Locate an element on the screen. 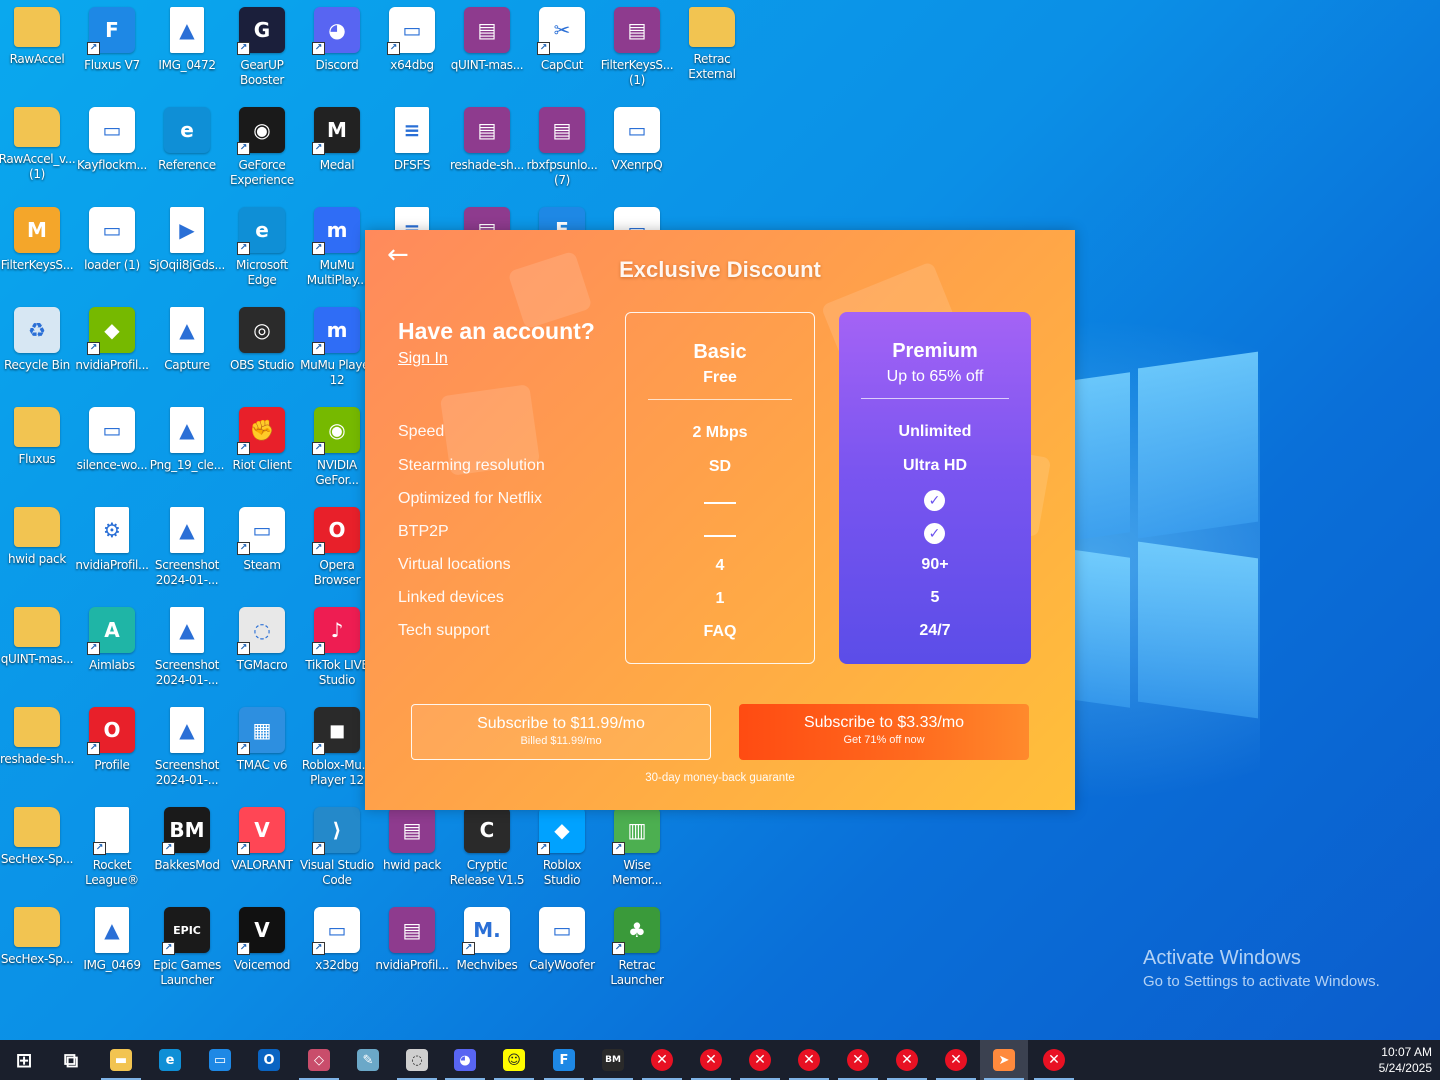  taskbar-snapchat-icon: ☺ is located at coordinates (514, 1060).